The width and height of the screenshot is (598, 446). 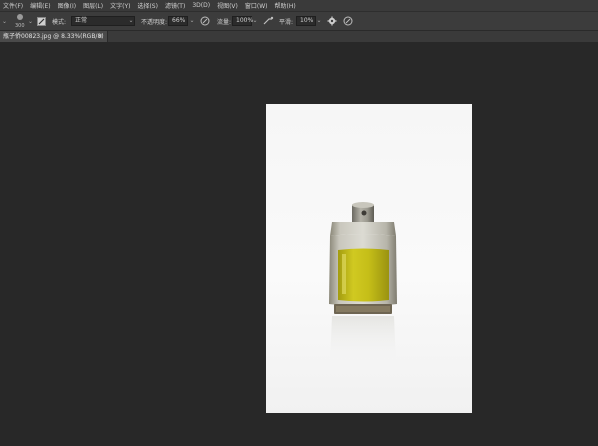 What do you see at coordinates (54, 41) in the screenshot?
I see `document-tab: 瓶子侨00823.jpg @ 8.33%(RGB/8) * ×` at bounding box center [54, 41].